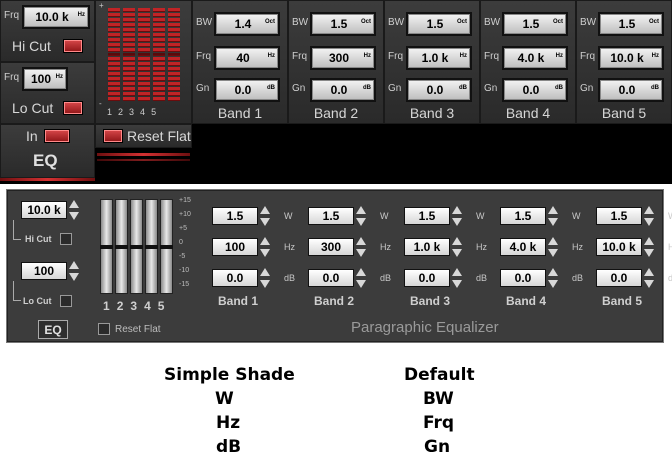 The height and width of the screenshot is (461, 672). Describe the element at coordinates (265, 216) in the screenshot. I see `ss-band-1-w-arrows` at that location.